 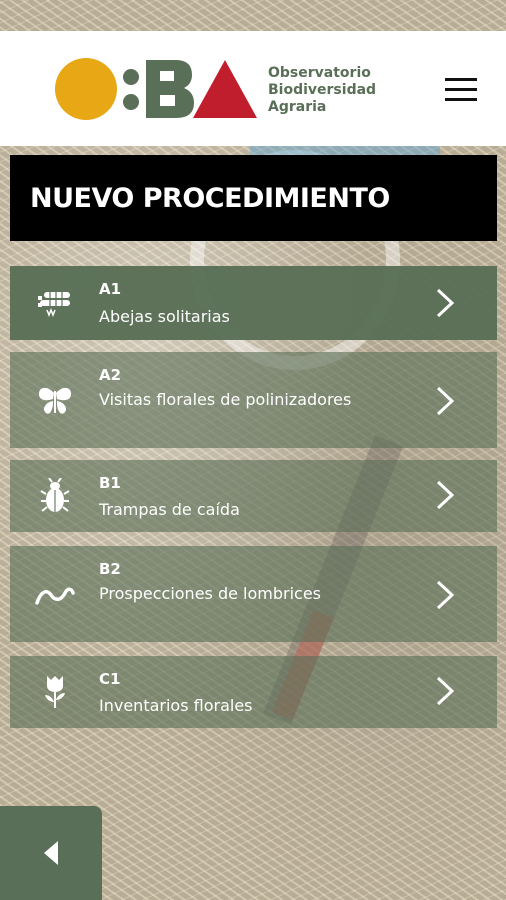 What do you see at coordinates (110, 569) in the screenshot?
I see `procedure-code: B2` at bounding box center [110, 569].